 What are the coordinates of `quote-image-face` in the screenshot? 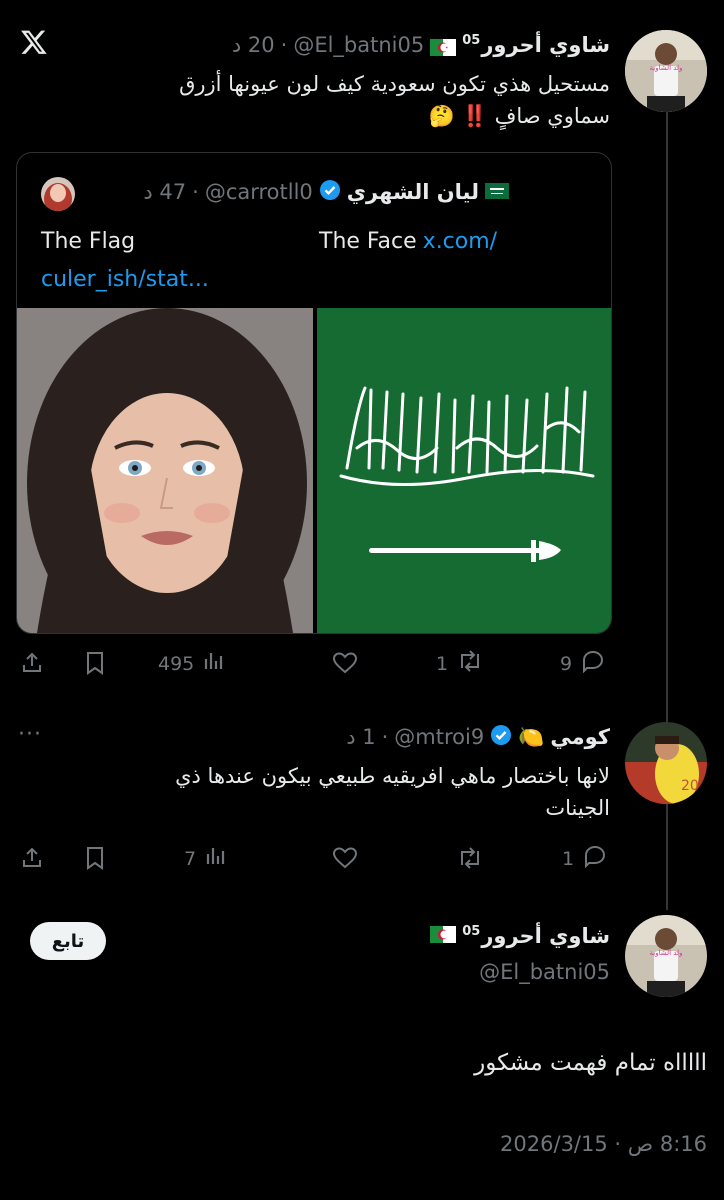 It's located at (165, 470).